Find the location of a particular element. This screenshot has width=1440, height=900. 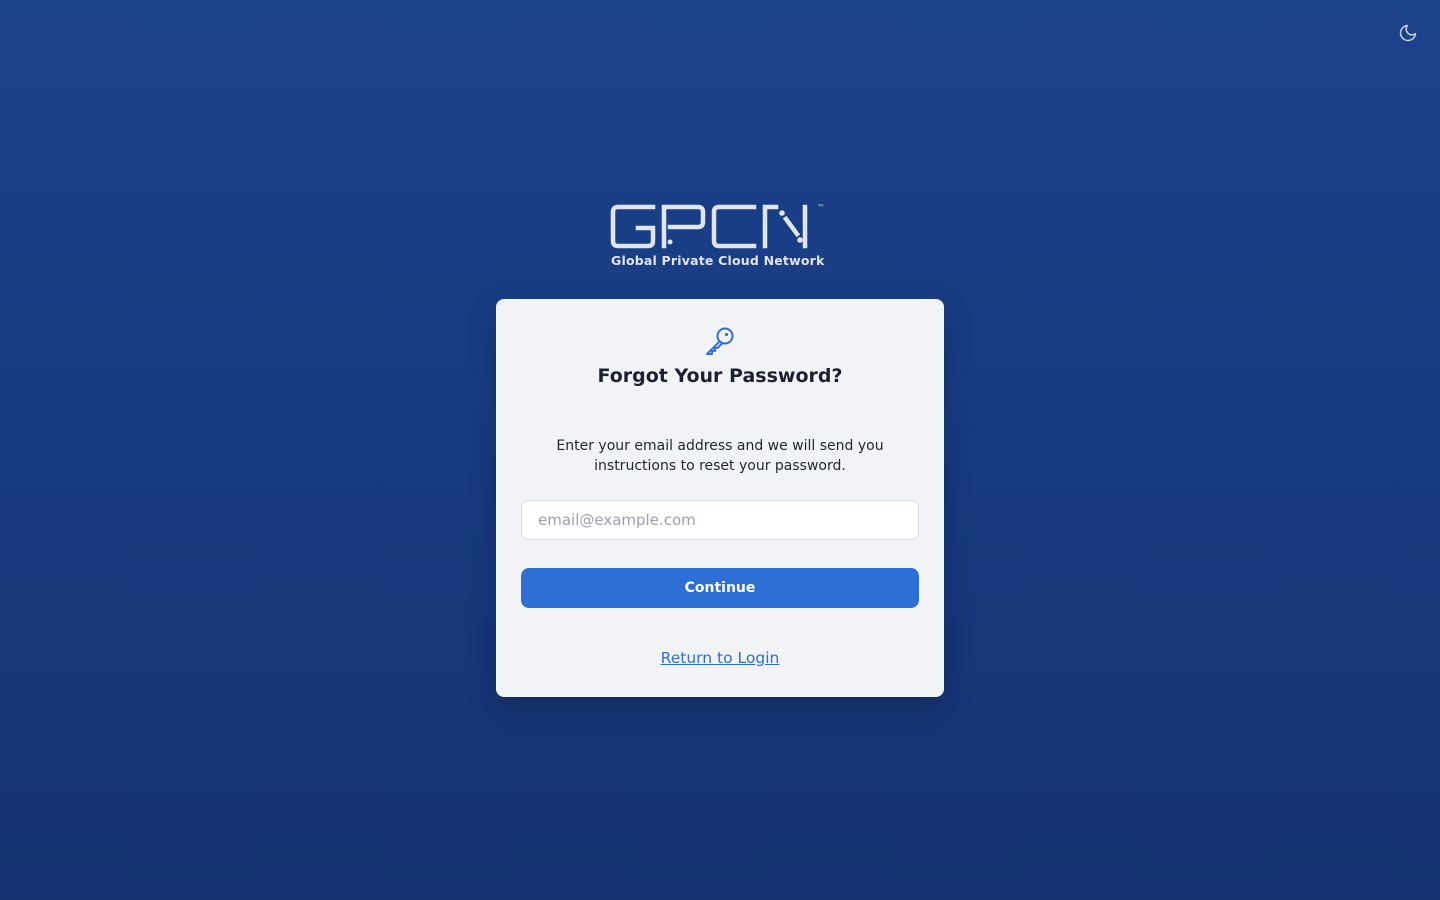

logo-tagline: Global Private Cloud Network is located at coordinates (718, 260).